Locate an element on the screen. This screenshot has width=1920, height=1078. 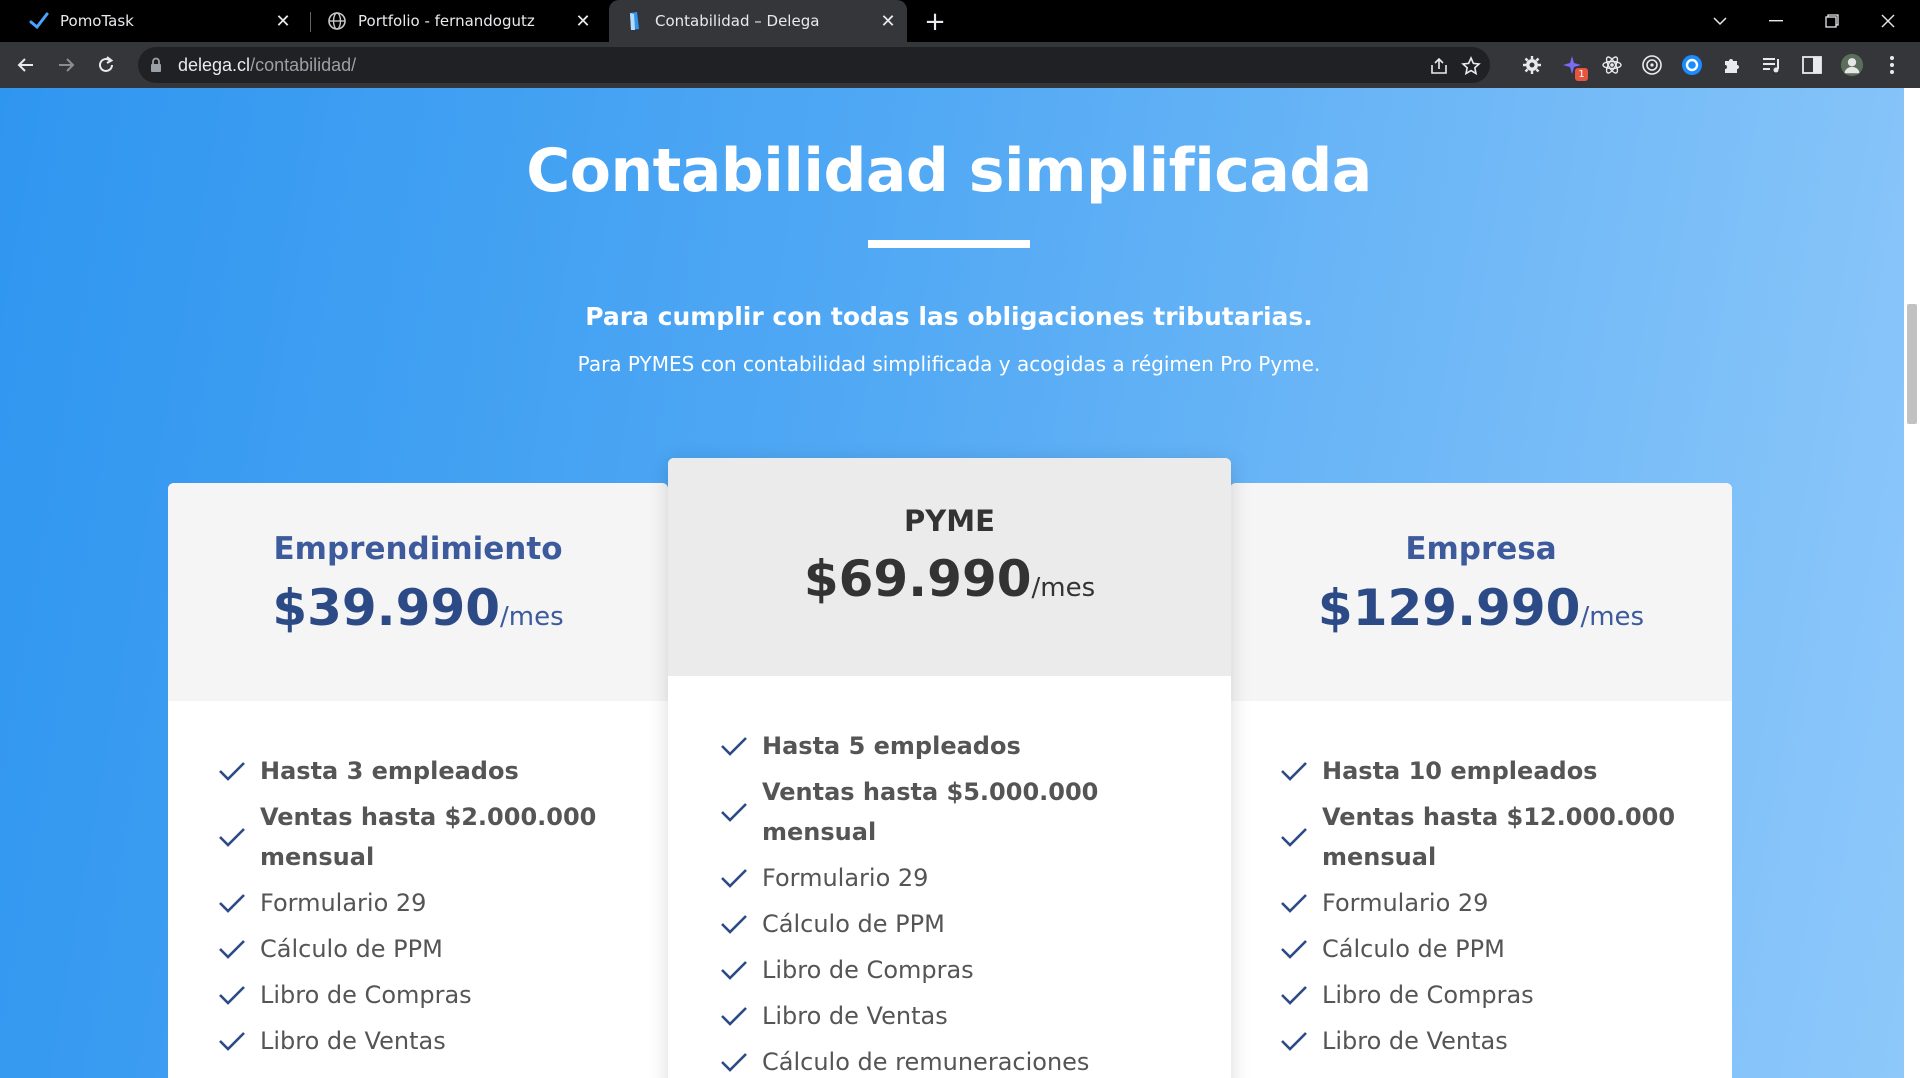
blue-extension-icon is located at coordinates (1692, 65).